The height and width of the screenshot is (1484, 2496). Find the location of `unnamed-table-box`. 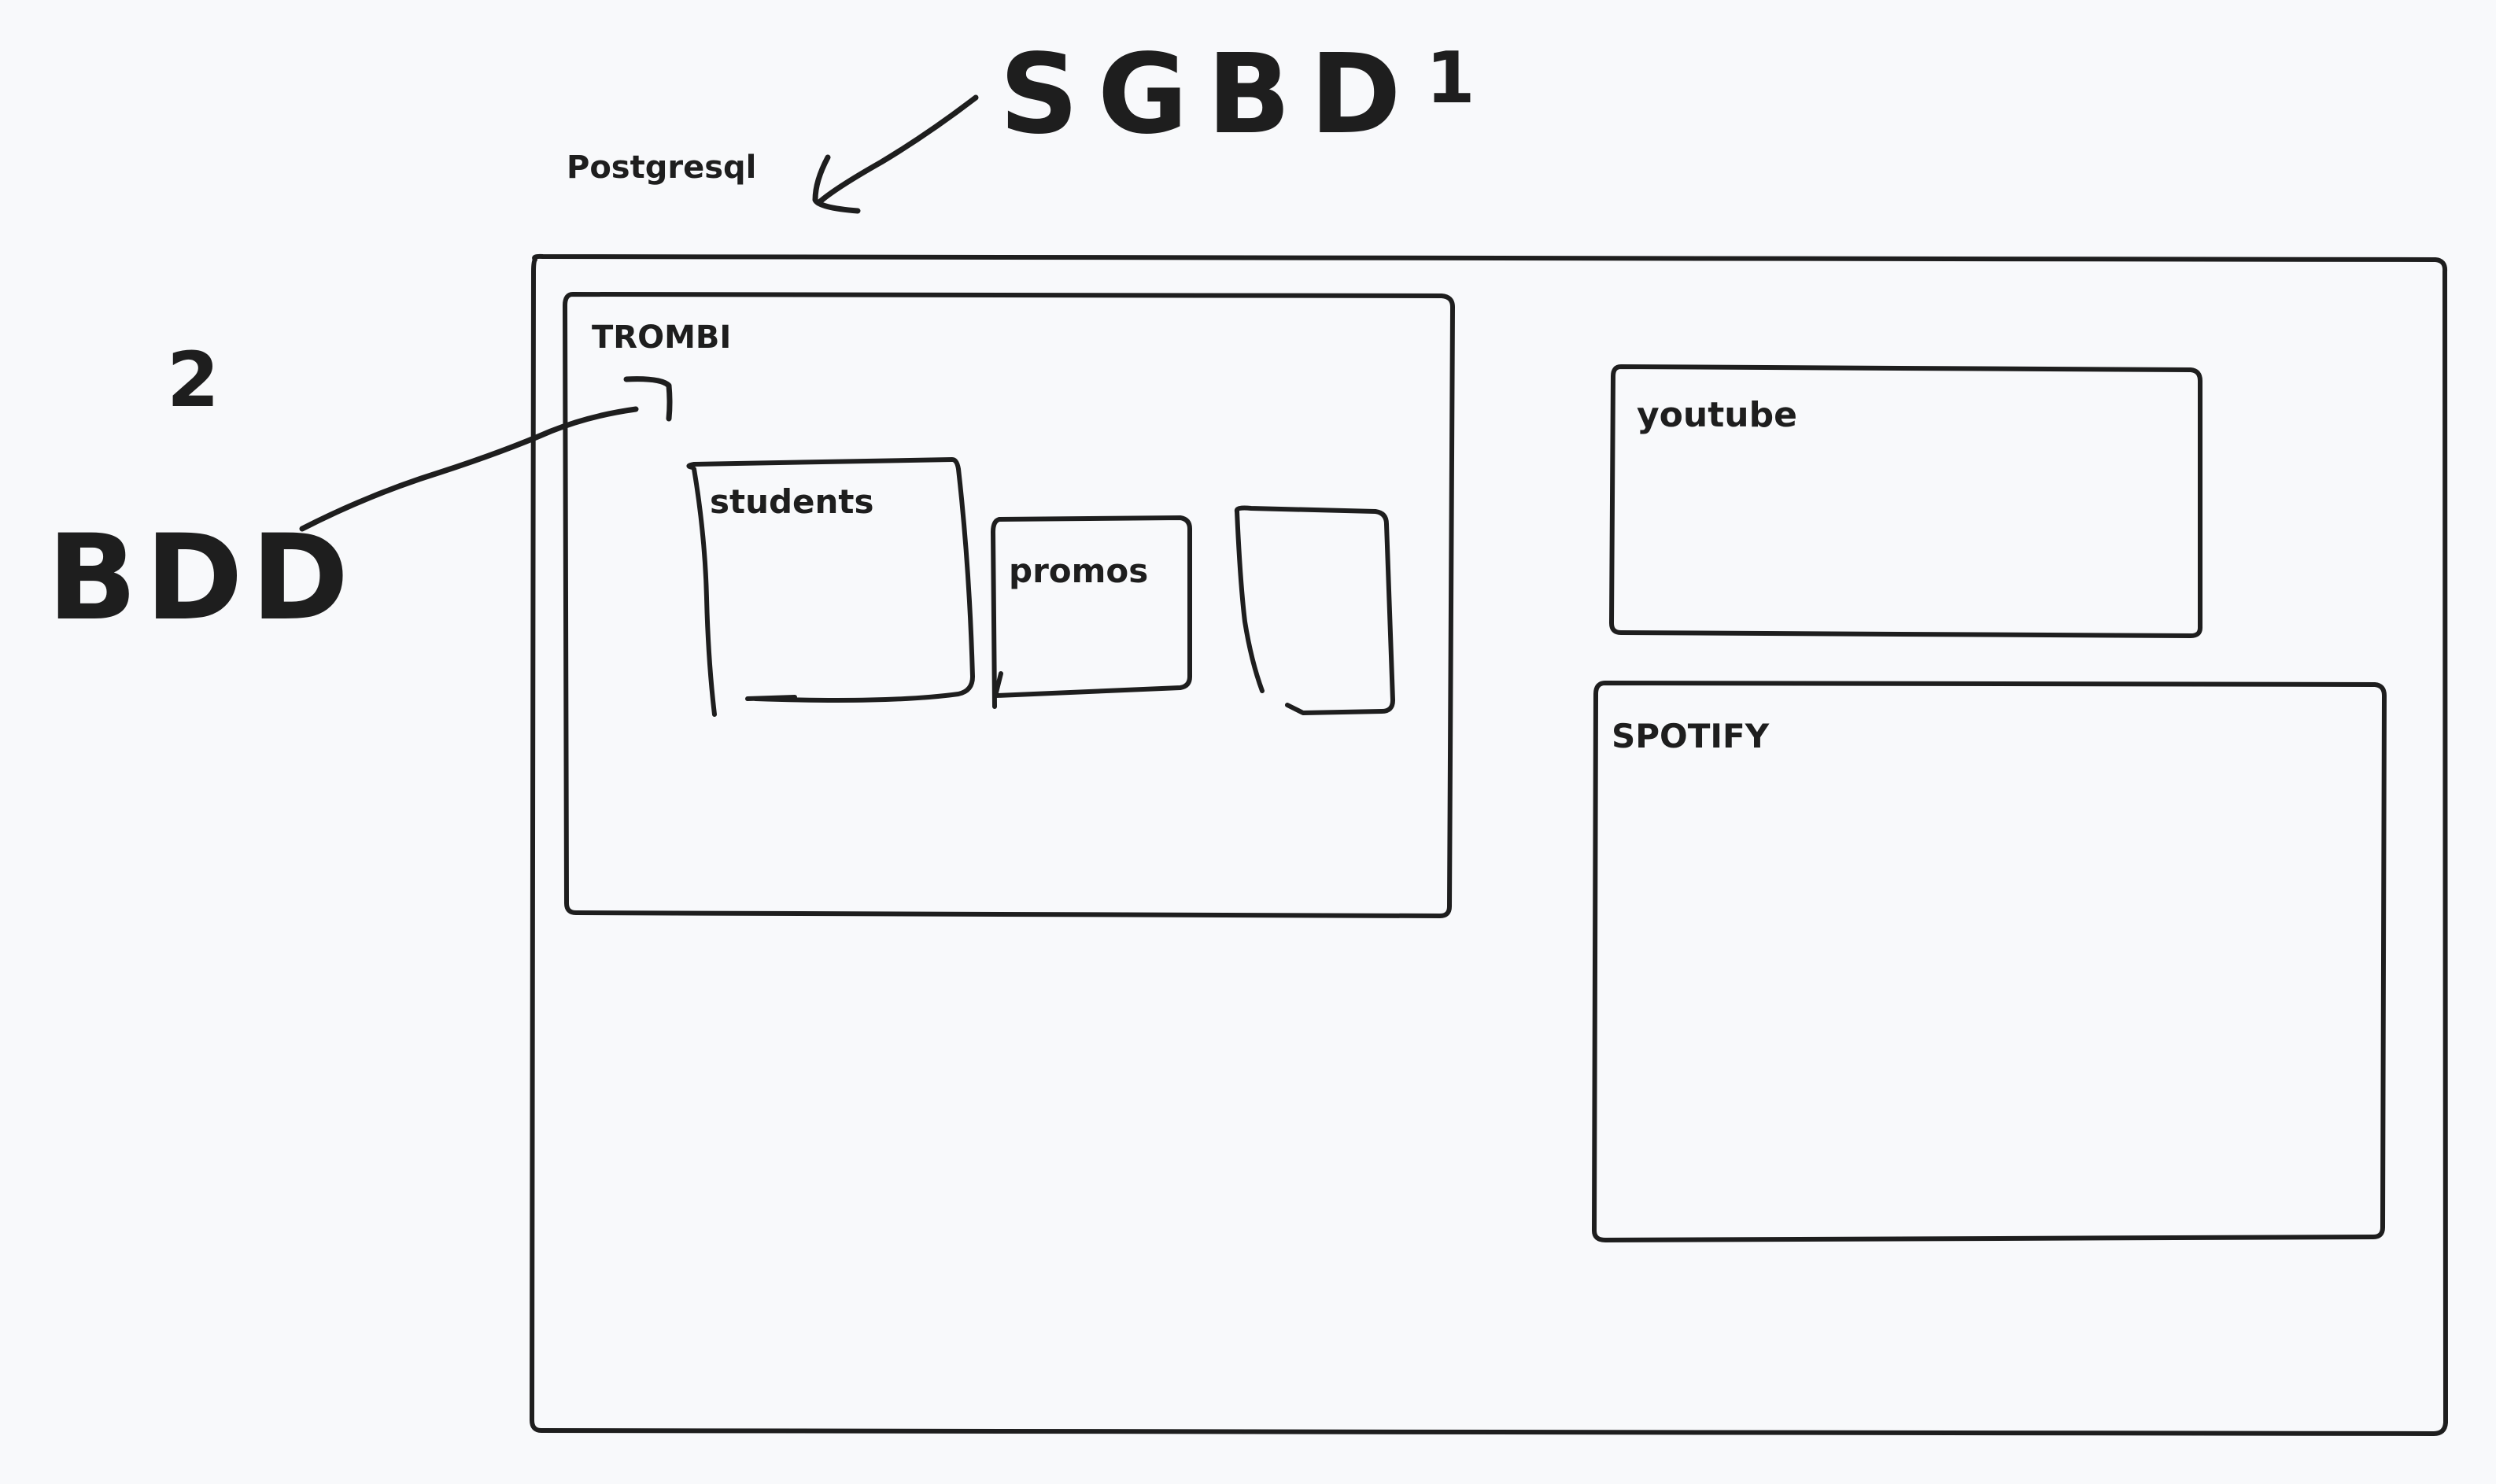

unnamed-table-box is located at coordinates (1314, 610).